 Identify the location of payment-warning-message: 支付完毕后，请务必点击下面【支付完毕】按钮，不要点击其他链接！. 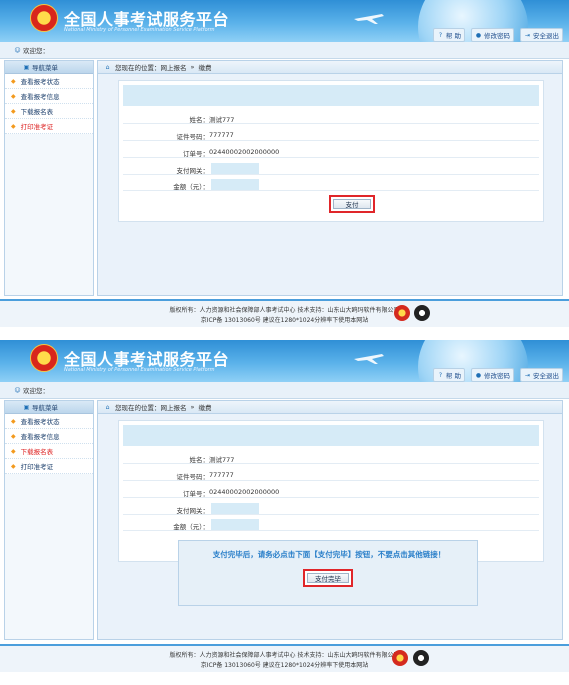
(329, 554).